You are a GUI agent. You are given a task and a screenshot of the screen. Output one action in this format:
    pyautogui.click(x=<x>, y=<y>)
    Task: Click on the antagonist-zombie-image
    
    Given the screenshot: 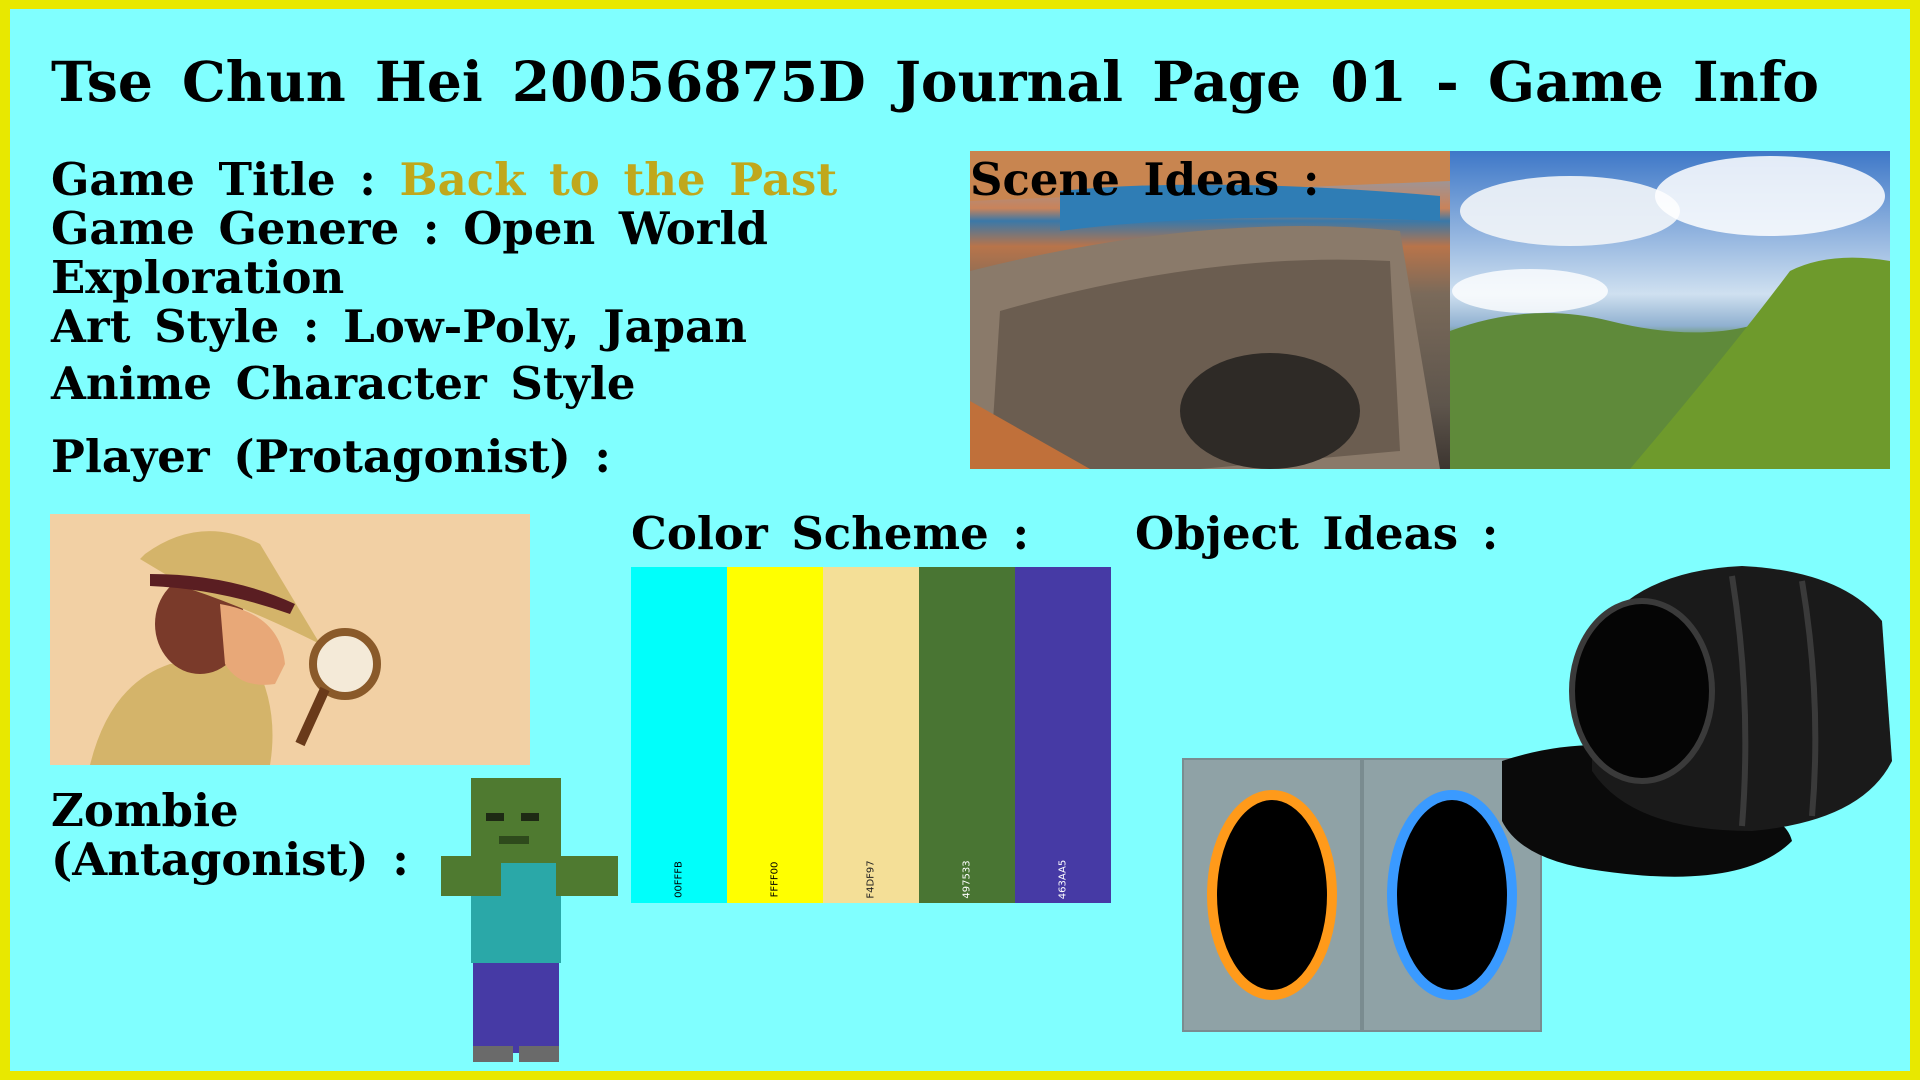 What is the action you would take?
    pyautogui.click(x=529, y=920)
    